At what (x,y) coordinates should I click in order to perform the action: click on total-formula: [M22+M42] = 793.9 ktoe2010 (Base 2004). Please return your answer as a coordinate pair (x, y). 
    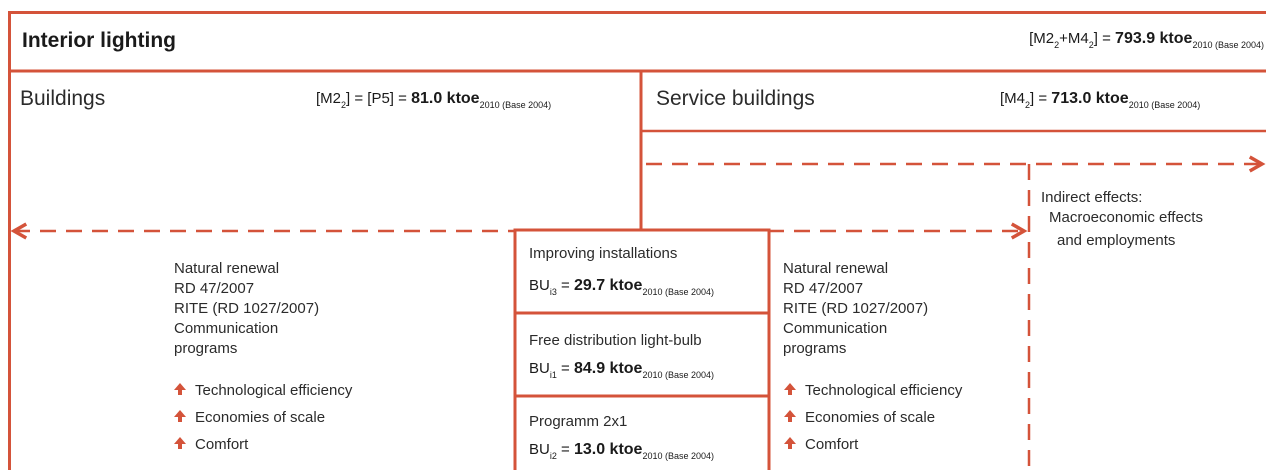
    Looking at the image, I should click on (1146, 40).